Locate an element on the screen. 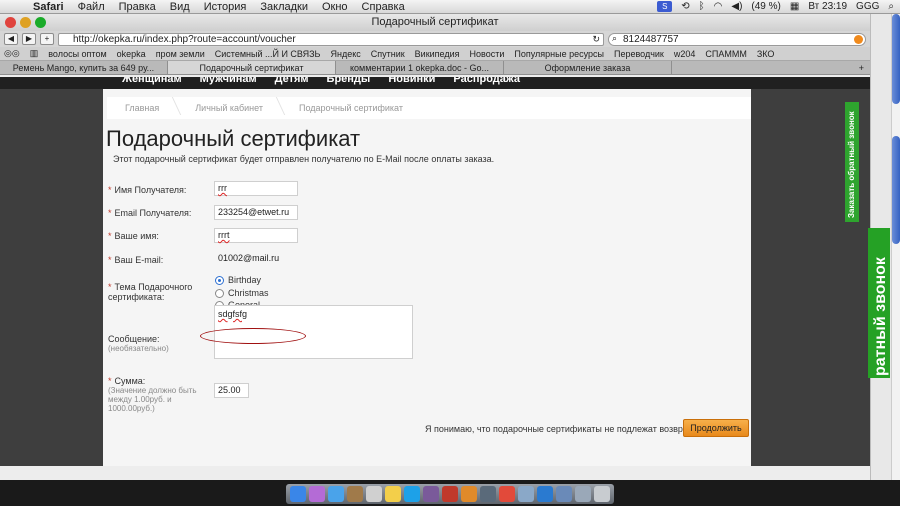 This screenshot has width=900, height=506. breadcrumb-current: Подарочный сертификат is located at coordinates (351, 108).